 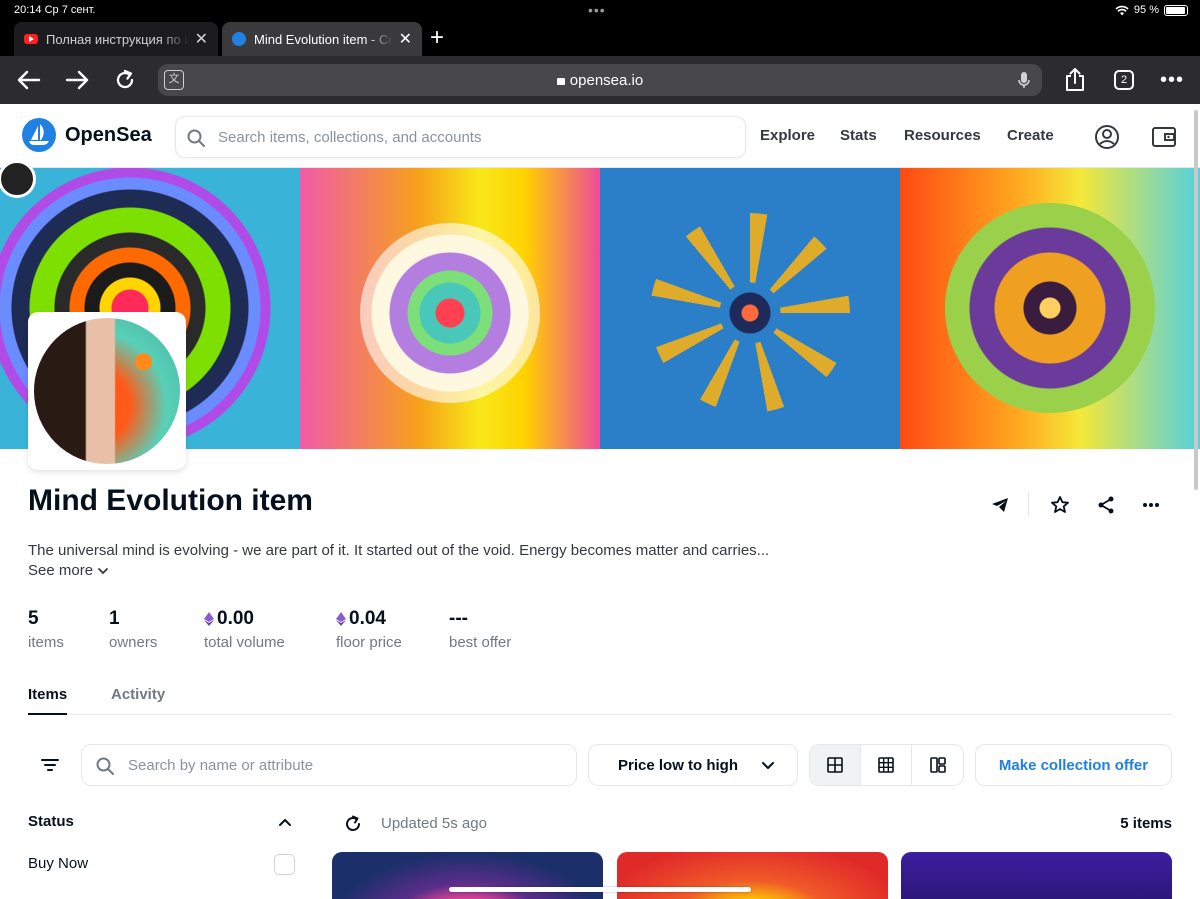 What do you see at coordinates (50, 765) in the screenshot?
I see `filter-icon` at bounding box center [50, 765].